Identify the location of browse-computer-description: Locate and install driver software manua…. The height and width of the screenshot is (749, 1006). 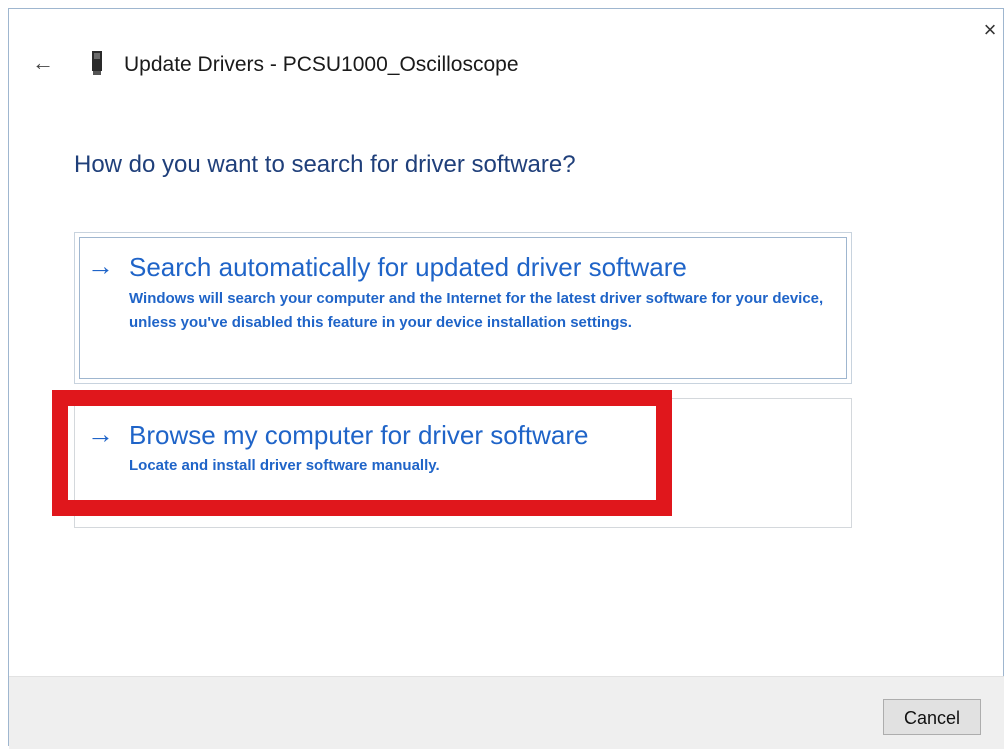
(284, 465).